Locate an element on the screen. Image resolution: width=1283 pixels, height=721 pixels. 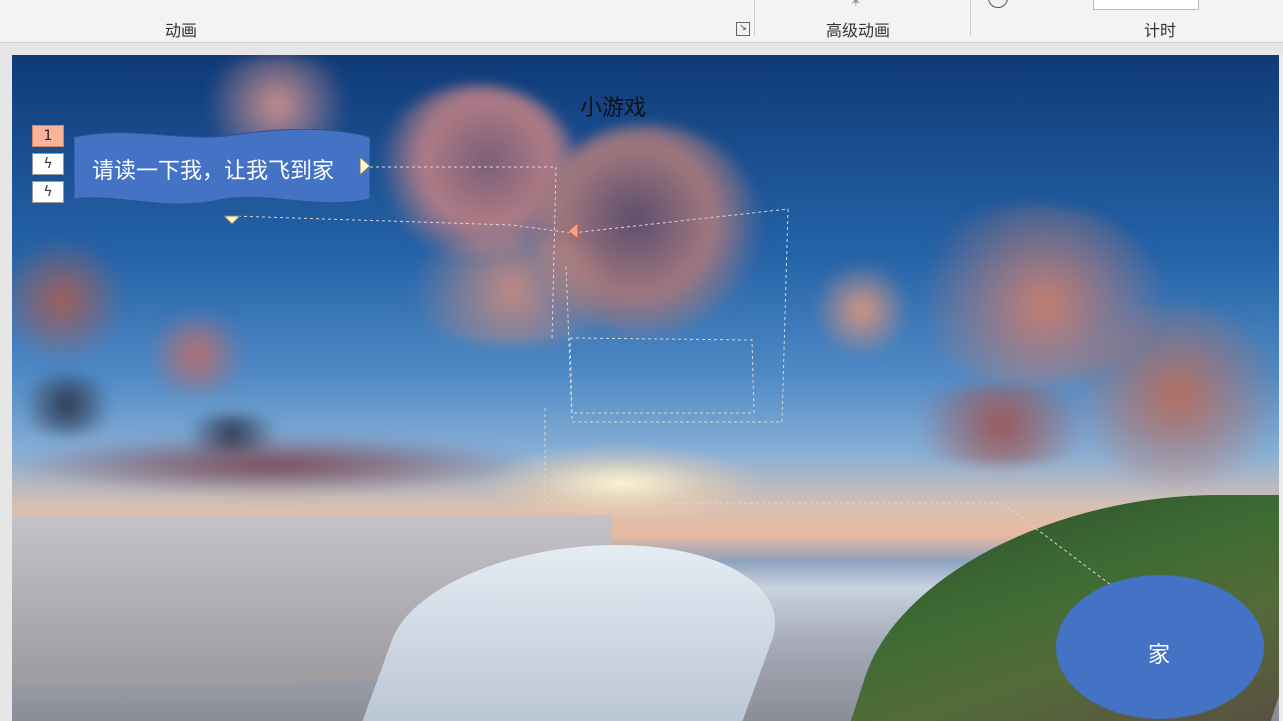
path-start-marker-icon is located at coordinates (232, 220).